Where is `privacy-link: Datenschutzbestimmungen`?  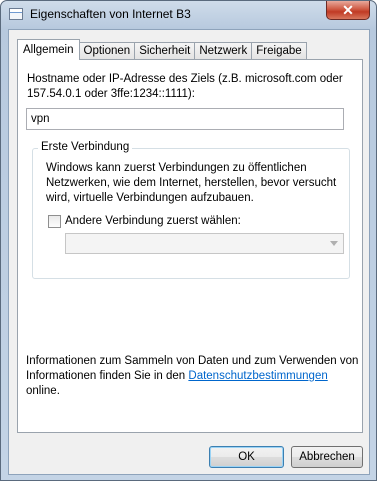 privacy-link: Datenschutzbestimmungen is located at coordinates (257, 376).